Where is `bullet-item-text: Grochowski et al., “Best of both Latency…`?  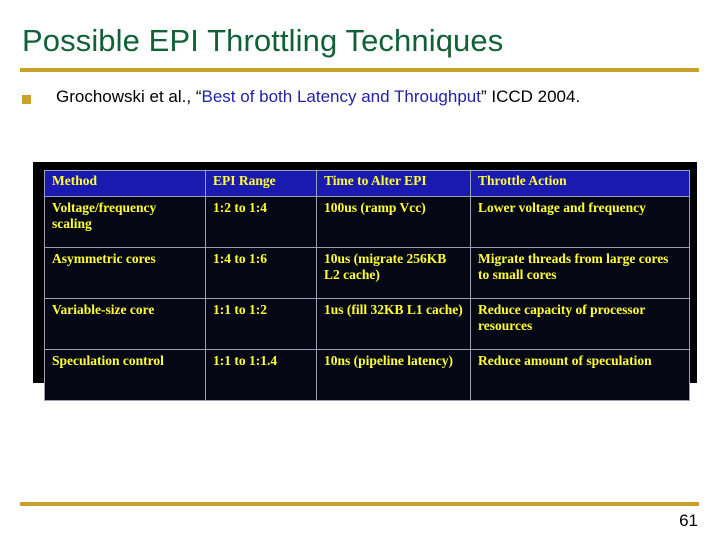 bullet-item-text: Grochowski et al., “Best of both Latency… is located at coordinates (318, 96).